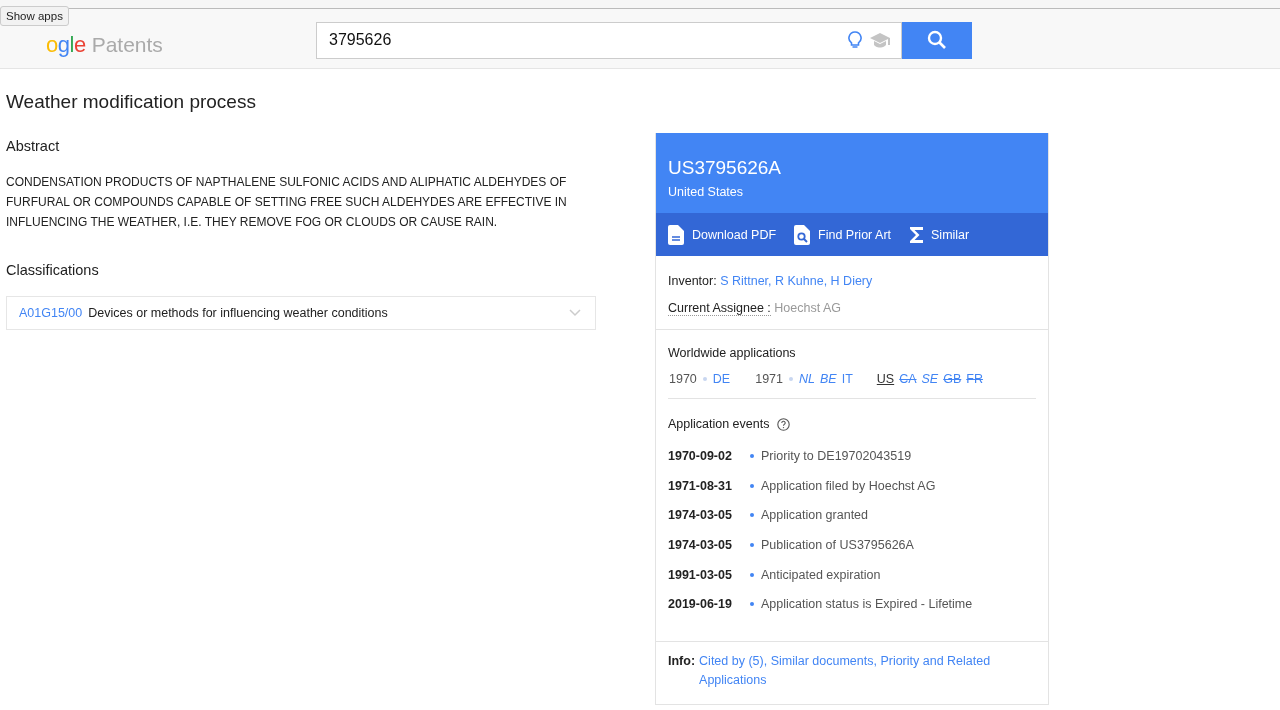 The width and height of the screenshot is (1280, 710). I want to click on country-link: DE, so click(721, 379).